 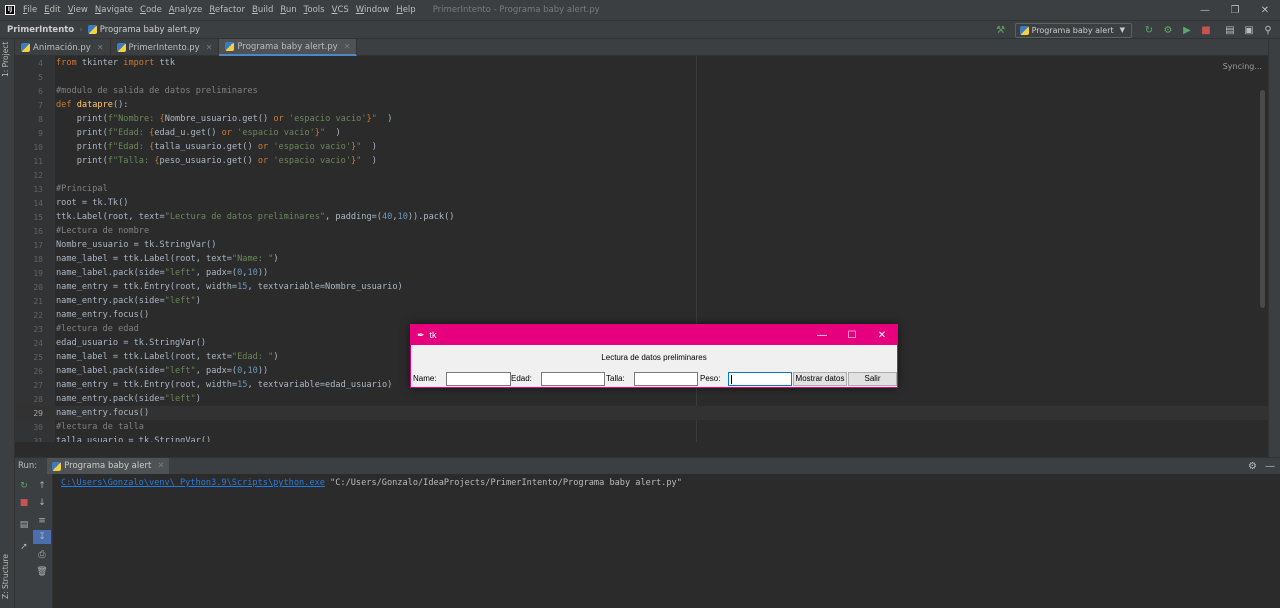 What do you see at coordinates (42, 503) in the screenshot?
I see `arrow-down-icon: ↓` at bounding box center [42, 503].